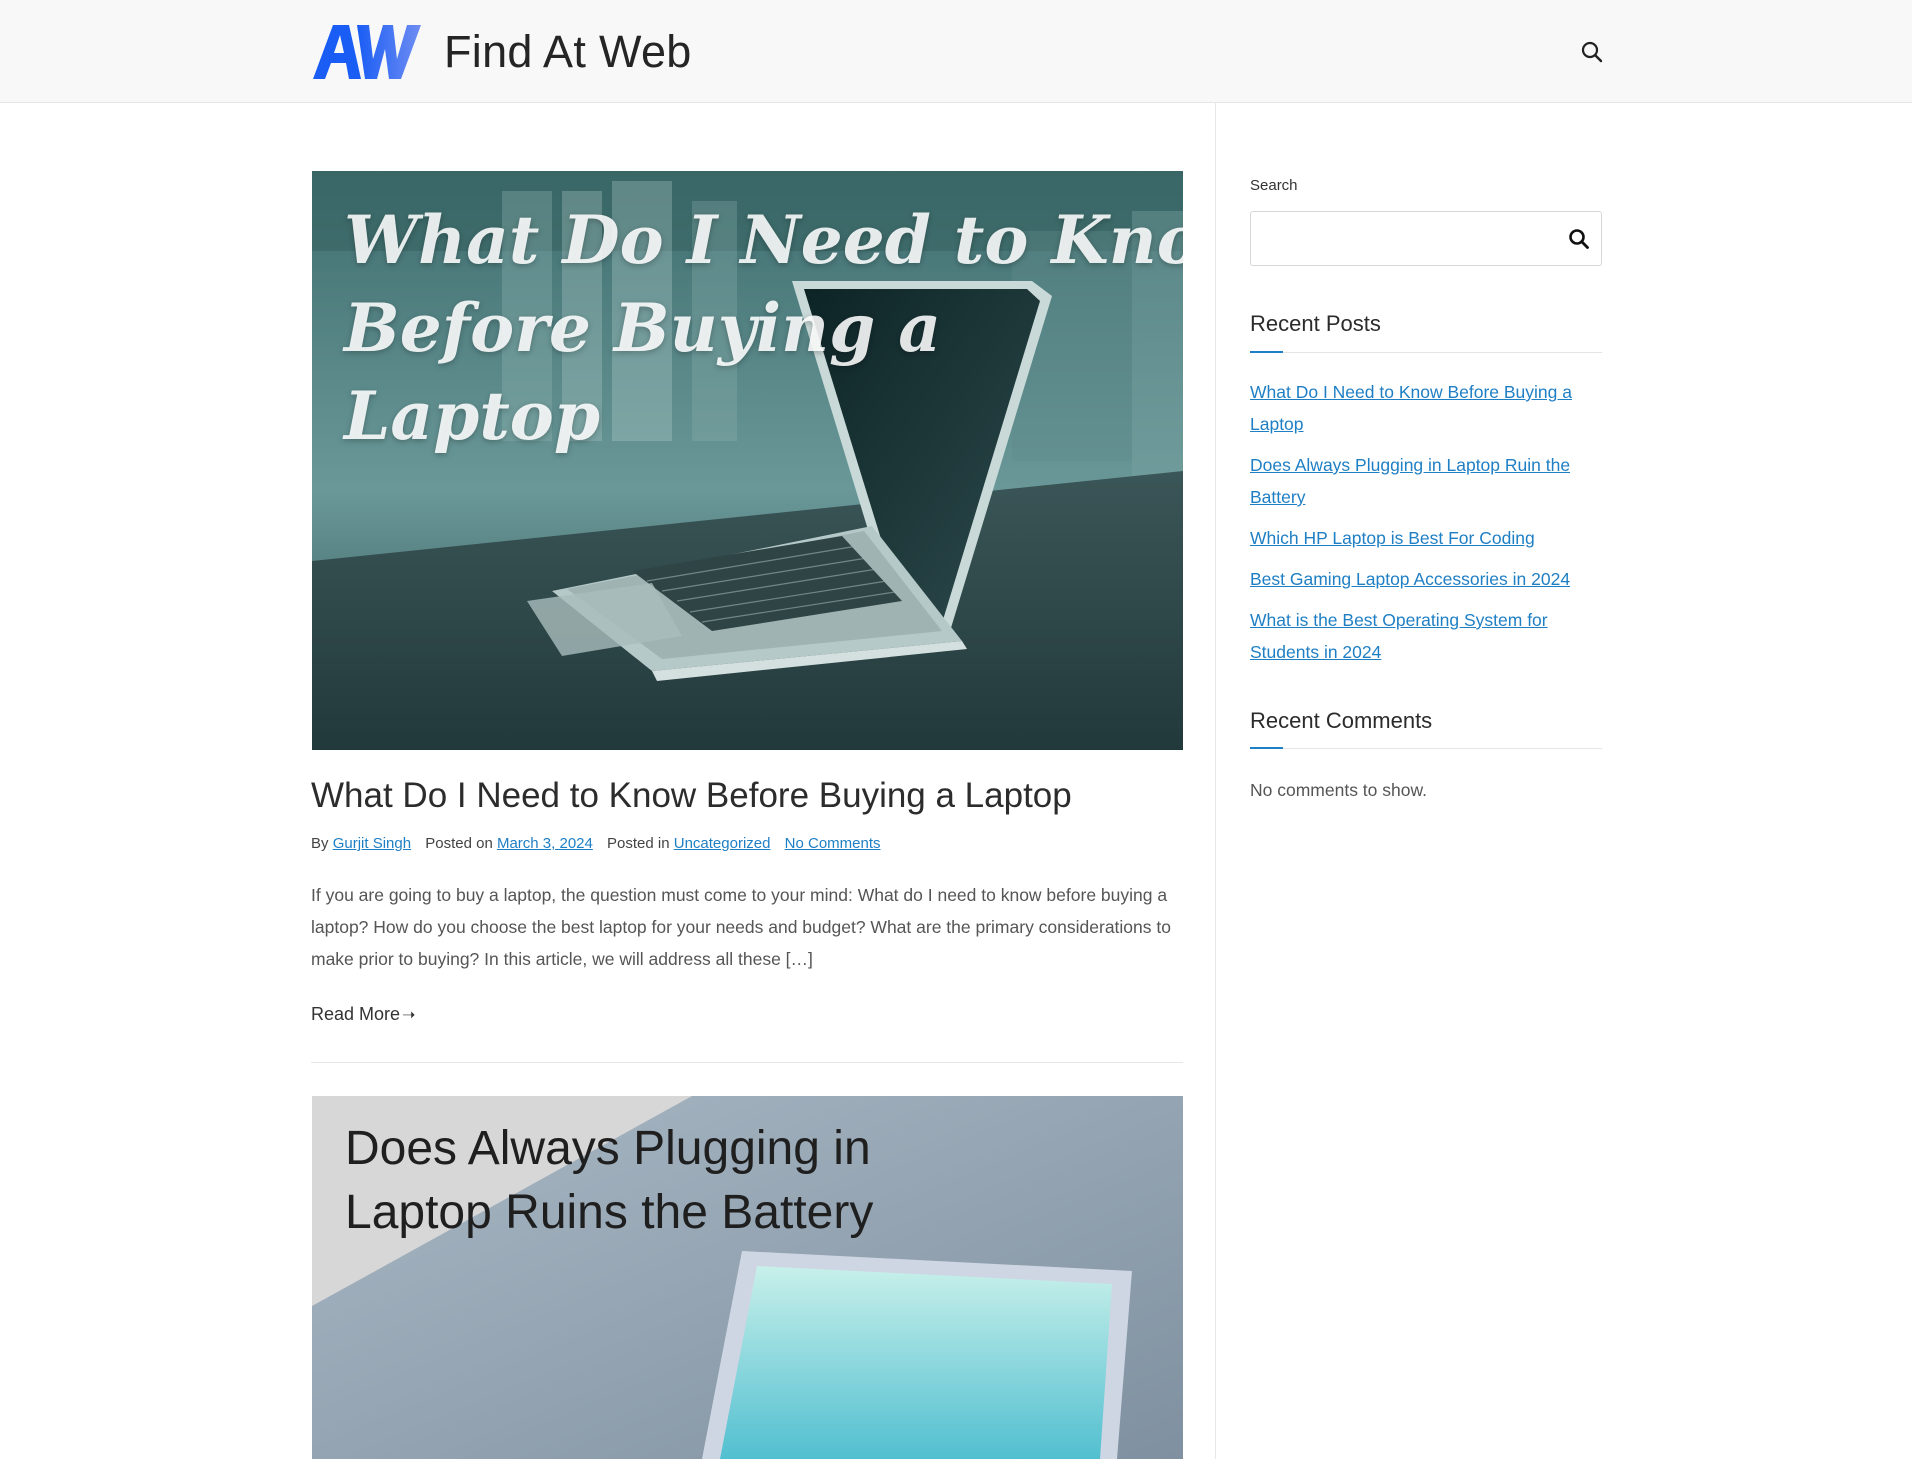 The height and width of the screenshot is (1459, 1912). What do you see at coordinates (1426, 238) in the screenshot?
I see `sidebar-search-input` at bounding box center [1426, 238].